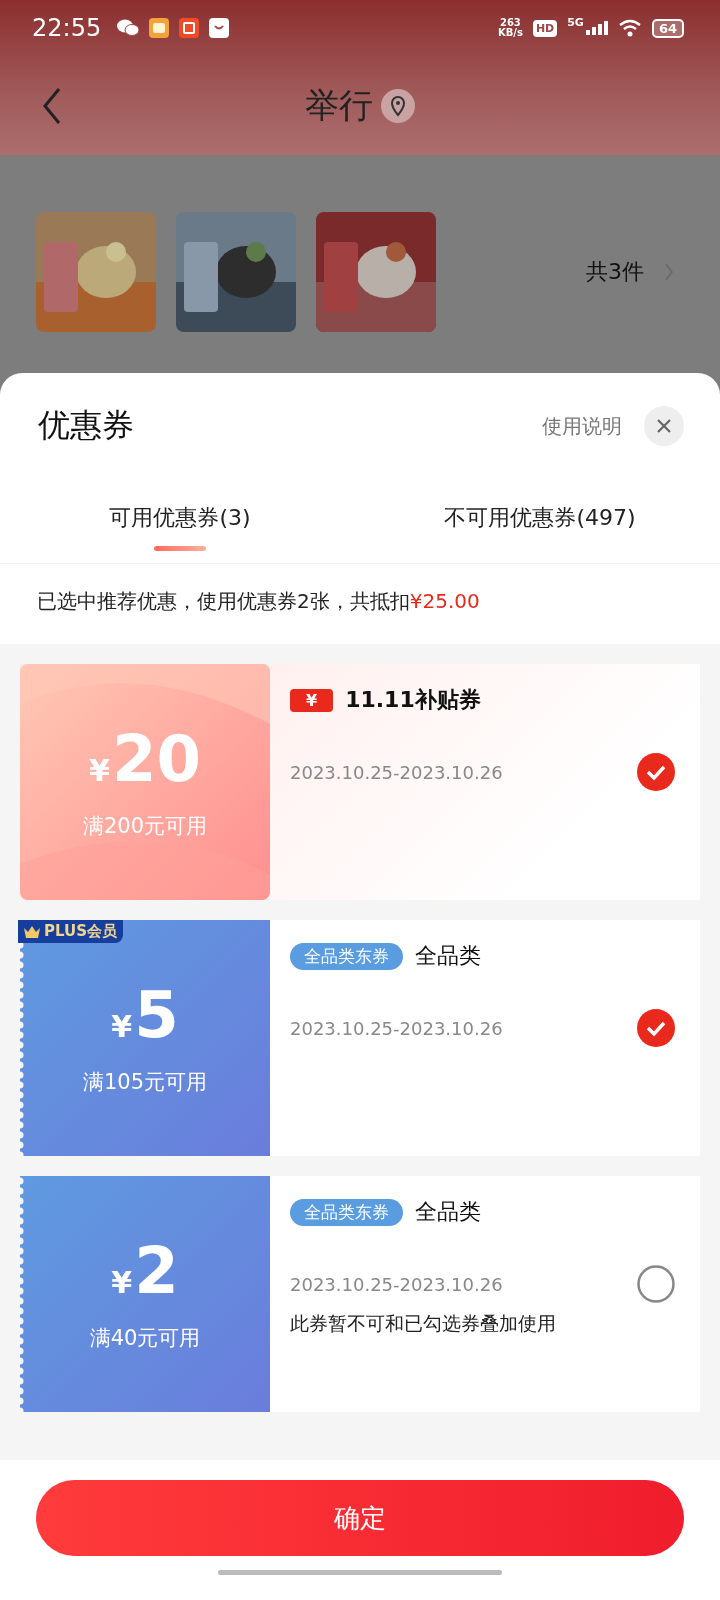 The height and width of the screenshot is (1600, 720). What do you see at coordinates (596, 28) in the screenshot?
I see `signal-icon` at bounding box center [596, 28].